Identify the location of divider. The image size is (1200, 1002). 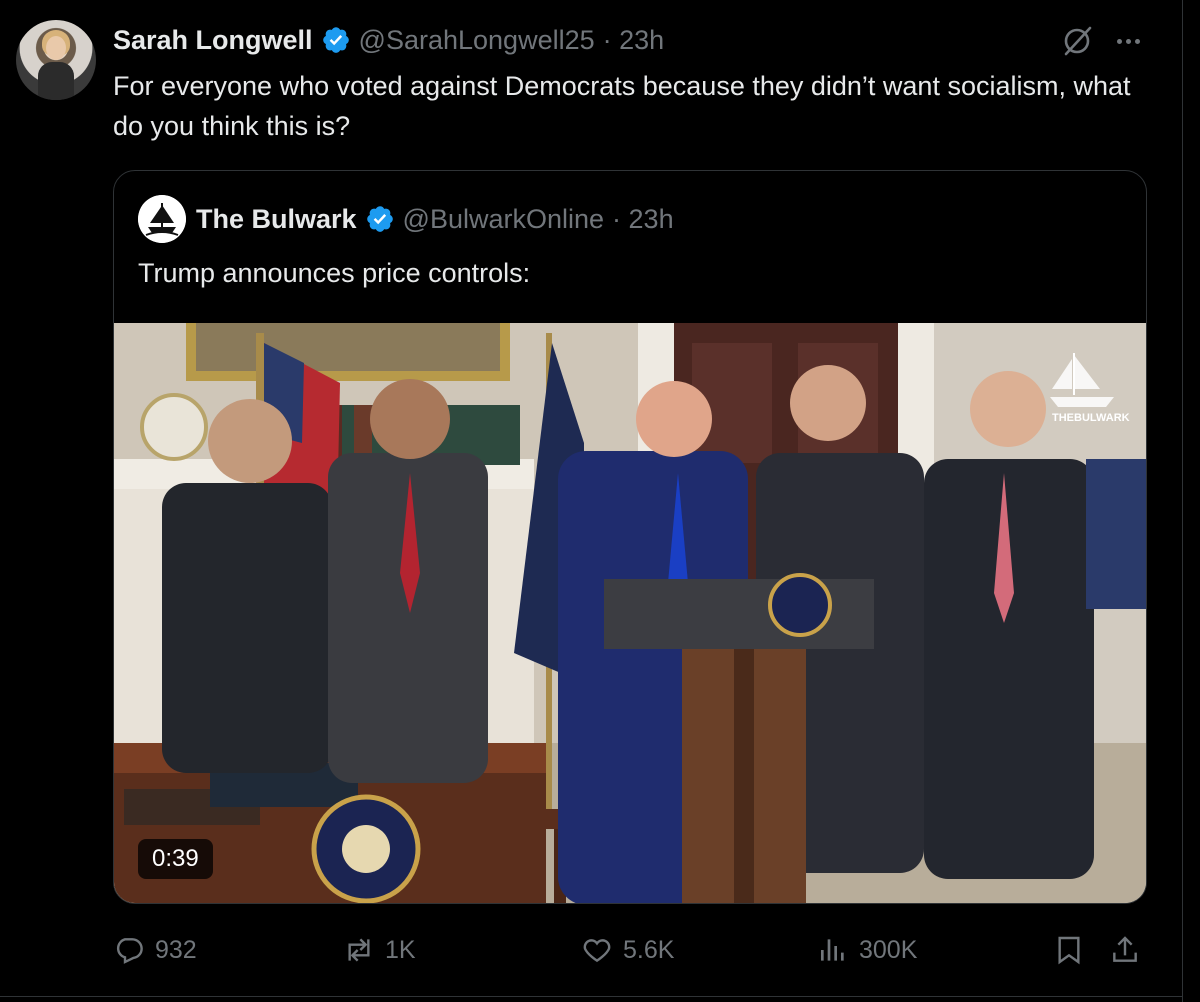
(591, 996).